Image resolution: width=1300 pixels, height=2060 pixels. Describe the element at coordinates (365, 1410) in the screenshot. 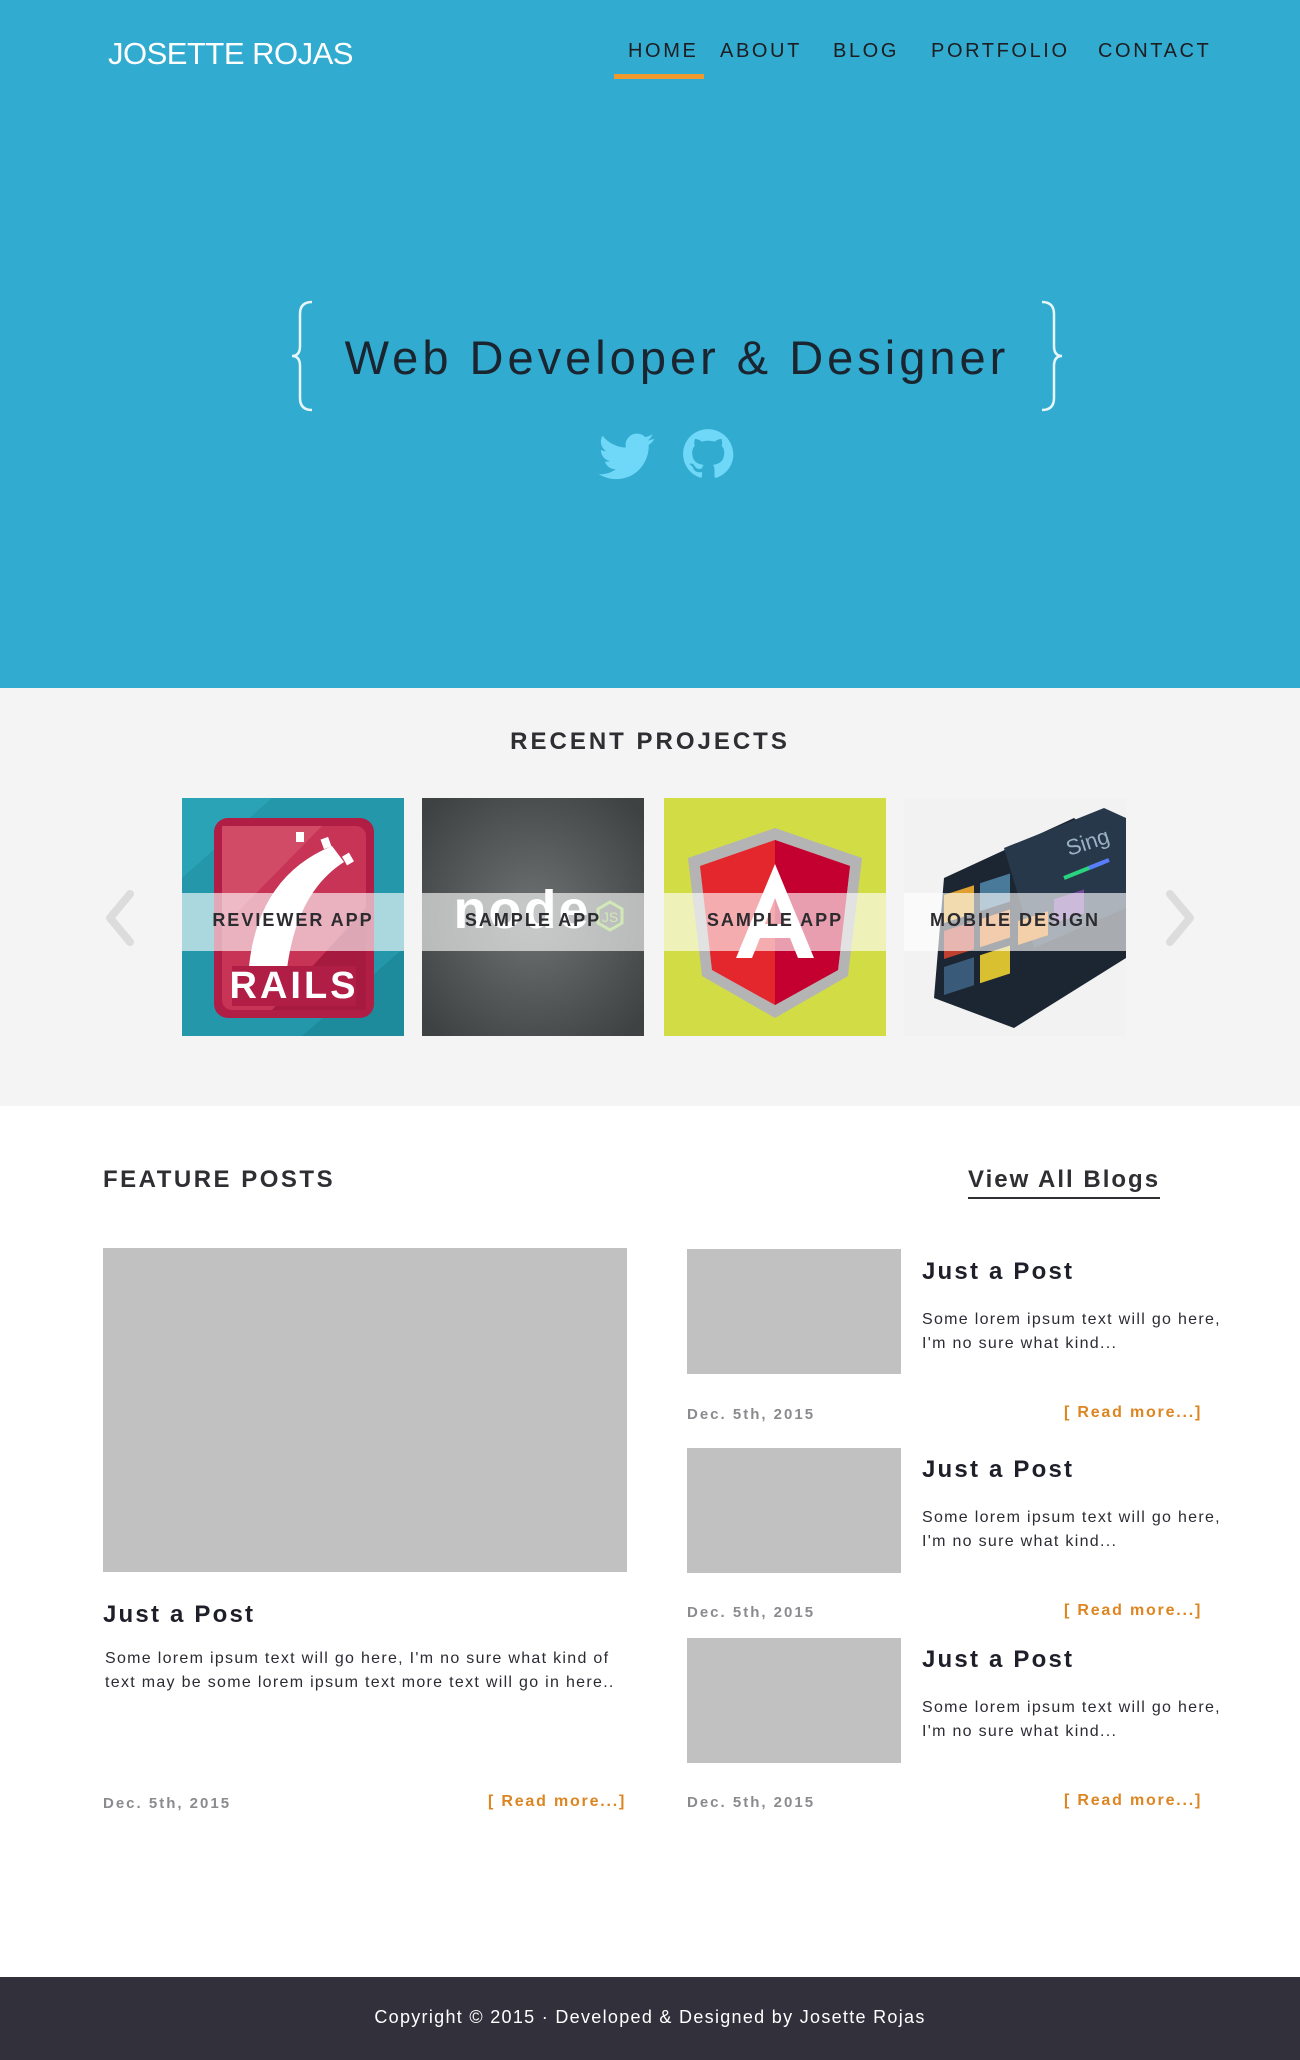

I see `main-post-image-placeholder` at that location.